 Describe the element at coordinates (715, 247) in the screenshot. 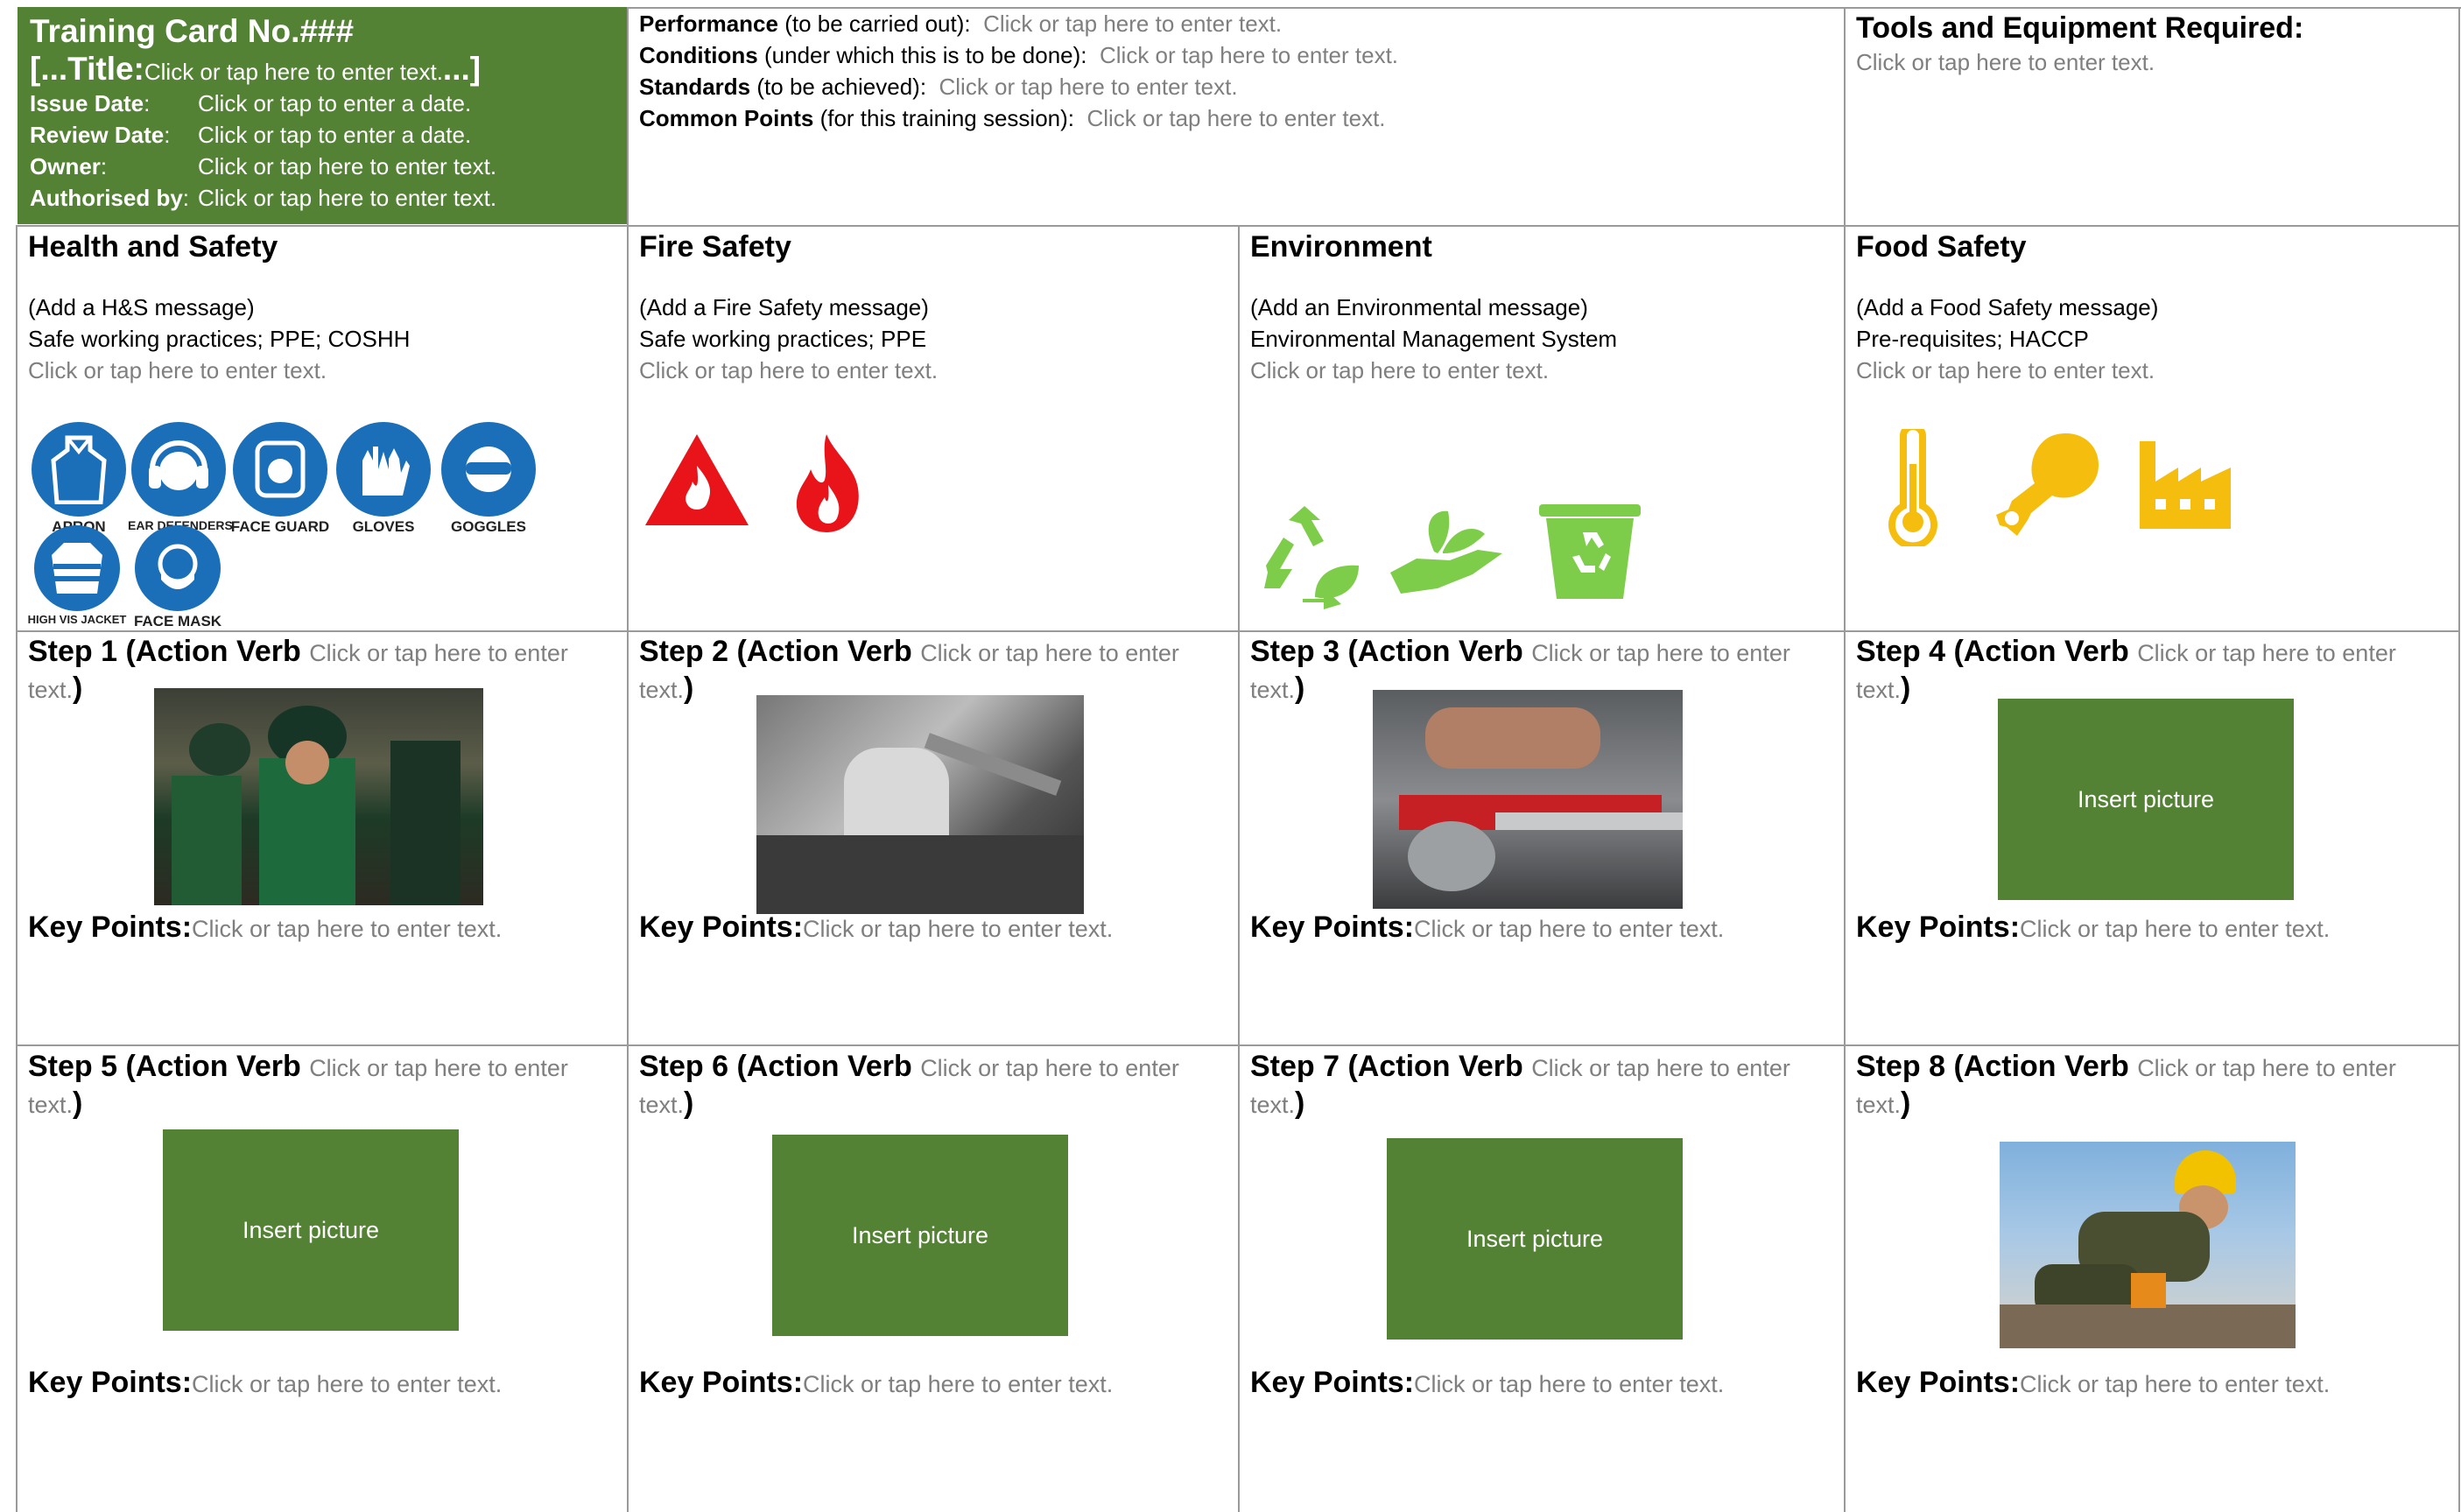

I see `section-title: Fire Safety` at that location.